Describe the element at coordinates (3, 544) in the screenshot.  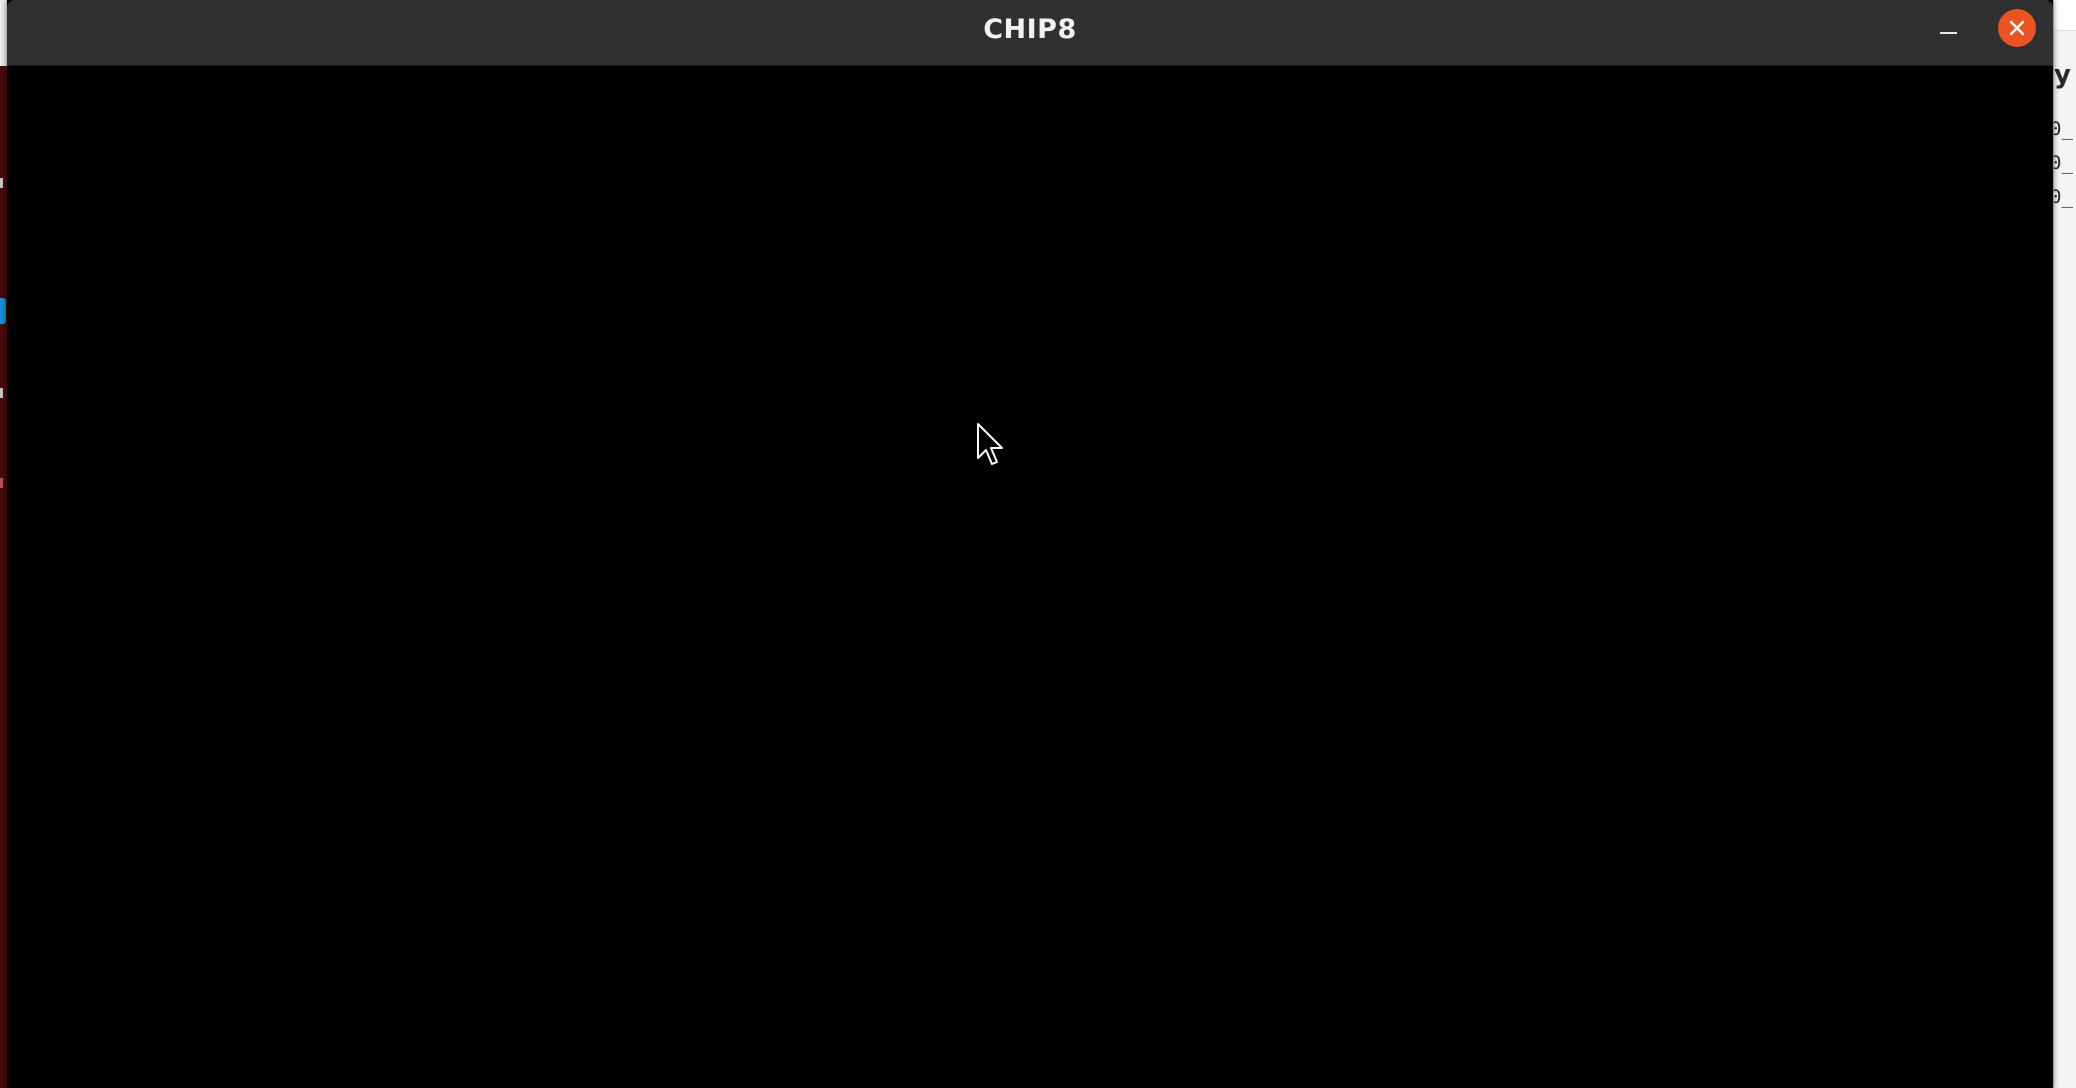
I see `background-window-left` at that location.